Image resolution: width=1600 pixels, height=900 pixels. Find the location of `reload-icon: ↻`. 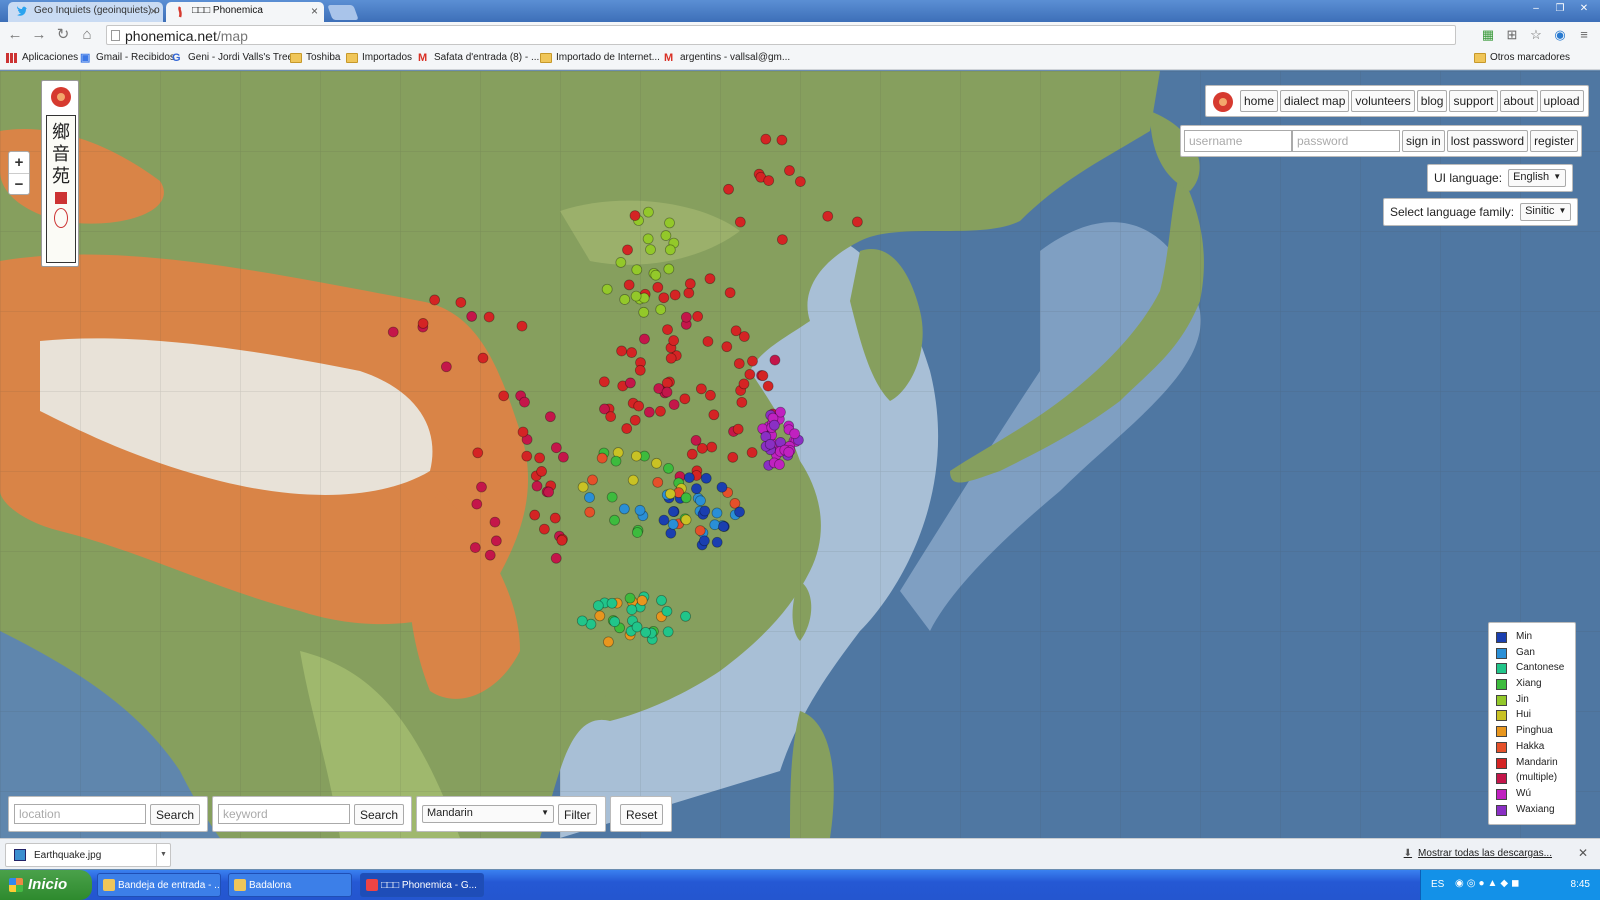

reload-icon: ↻ is located at coordinates (63, 35).